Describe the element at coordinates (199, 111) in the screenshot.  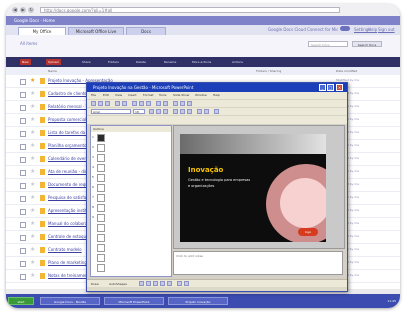
I see `bullets-icon` at that location.